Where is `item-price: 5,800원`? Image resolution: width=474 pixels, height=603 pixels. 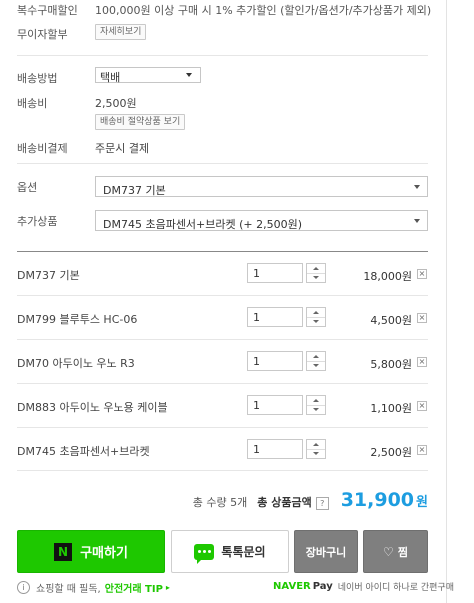
item-price: 5,800원 is located at coordinates (391, 364).